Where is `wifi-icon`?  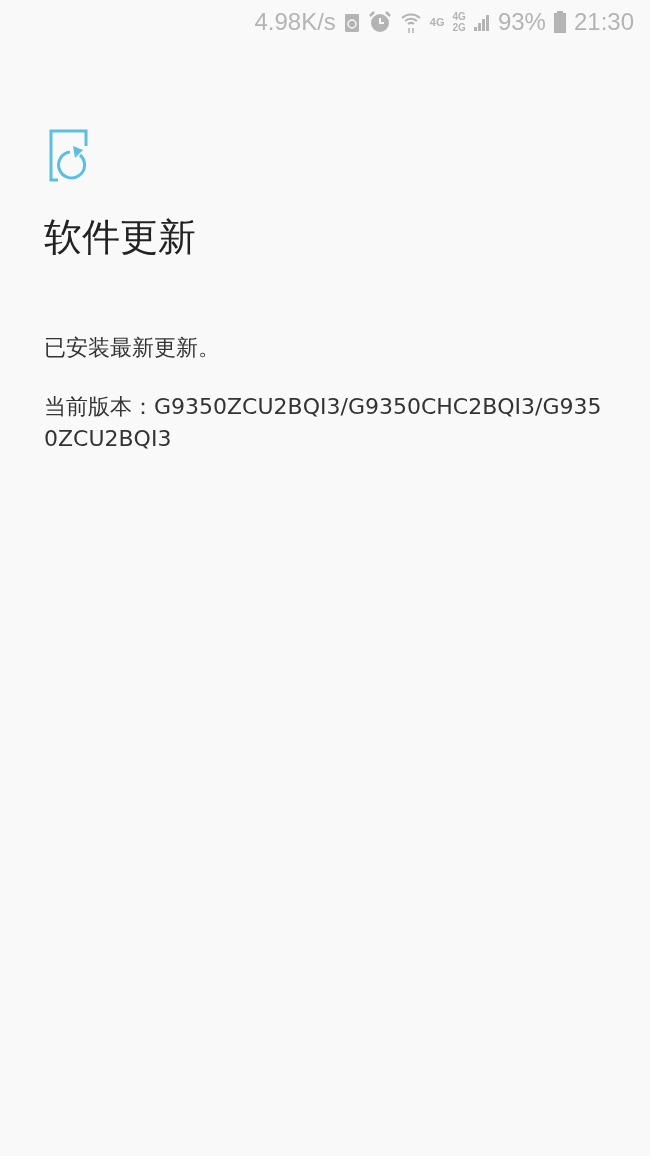 wifi-icon is located at coordinates (410, 22).